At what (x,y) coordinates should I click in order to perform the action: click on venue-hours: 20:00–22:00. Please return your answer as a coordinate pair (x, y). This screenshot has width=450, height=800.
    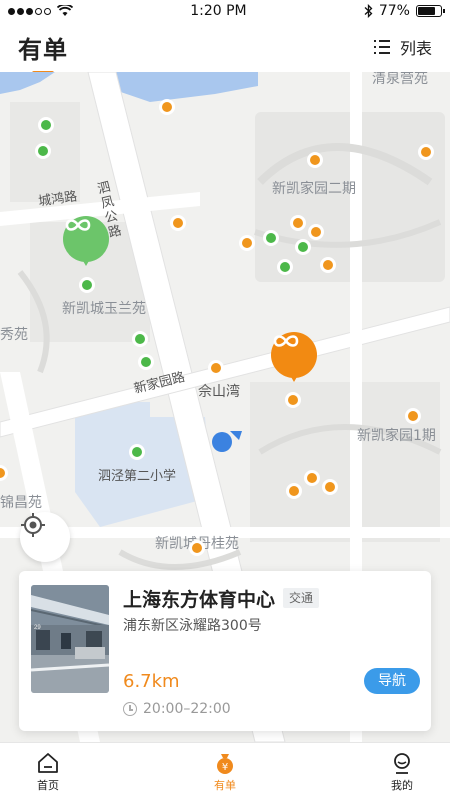
    Looking at the image, I should click on (177, 709).